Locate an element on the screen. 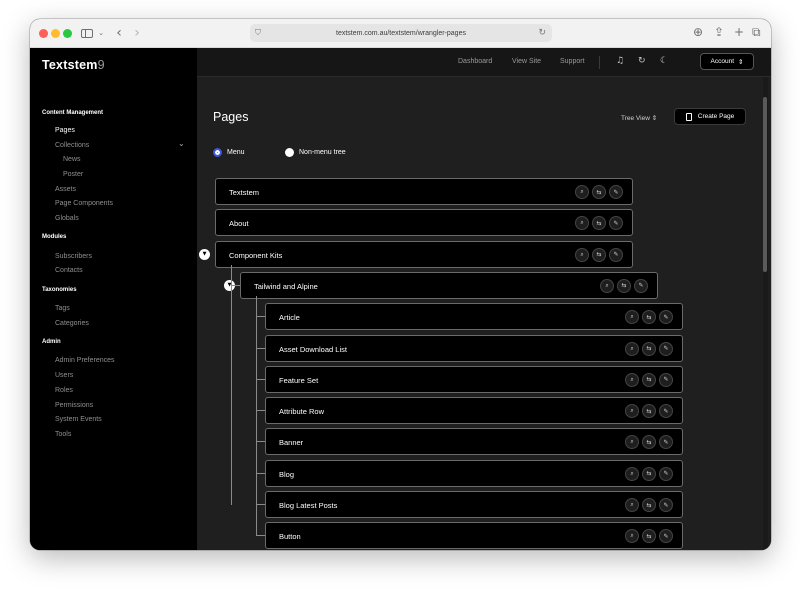 The image size is (800, 589). tree-row: Article ⌕ ⇆ ✎ is located at coordinates (474, 317).